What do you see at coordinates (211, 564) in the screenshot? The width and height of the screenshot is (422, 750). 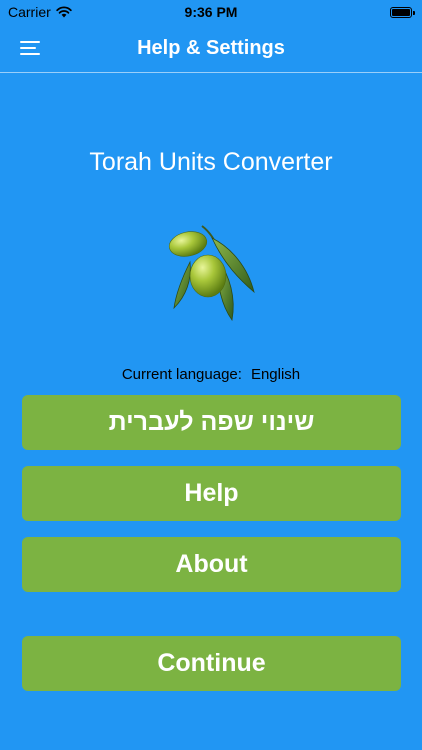 I see `about-button: About` at bounding box center [211, 564].